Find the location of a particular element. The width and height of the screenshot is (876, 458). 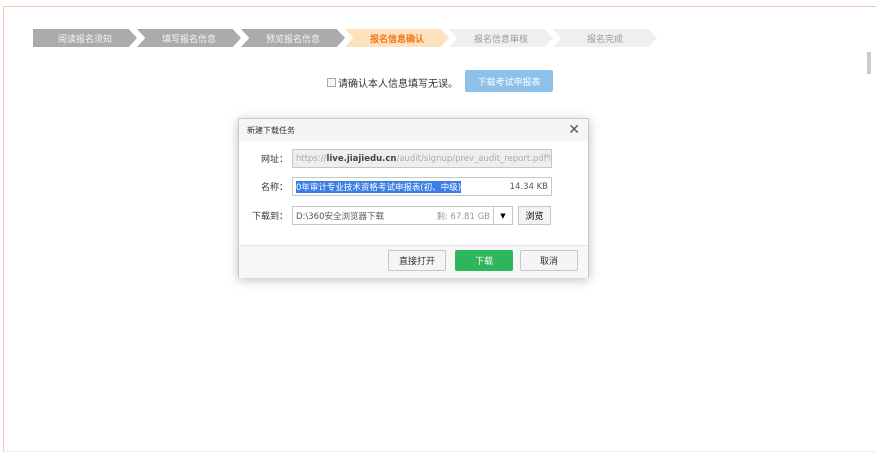

step-read-notice: 阅读报名须知 is located at coordinates (85, 38).